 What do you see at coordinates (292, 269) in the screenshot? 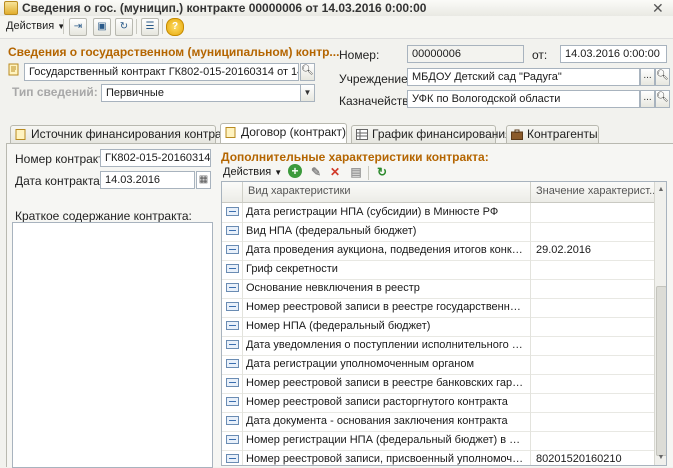
I see `characteristic-name: Гриф секретности` at bounding box center [292, 269].